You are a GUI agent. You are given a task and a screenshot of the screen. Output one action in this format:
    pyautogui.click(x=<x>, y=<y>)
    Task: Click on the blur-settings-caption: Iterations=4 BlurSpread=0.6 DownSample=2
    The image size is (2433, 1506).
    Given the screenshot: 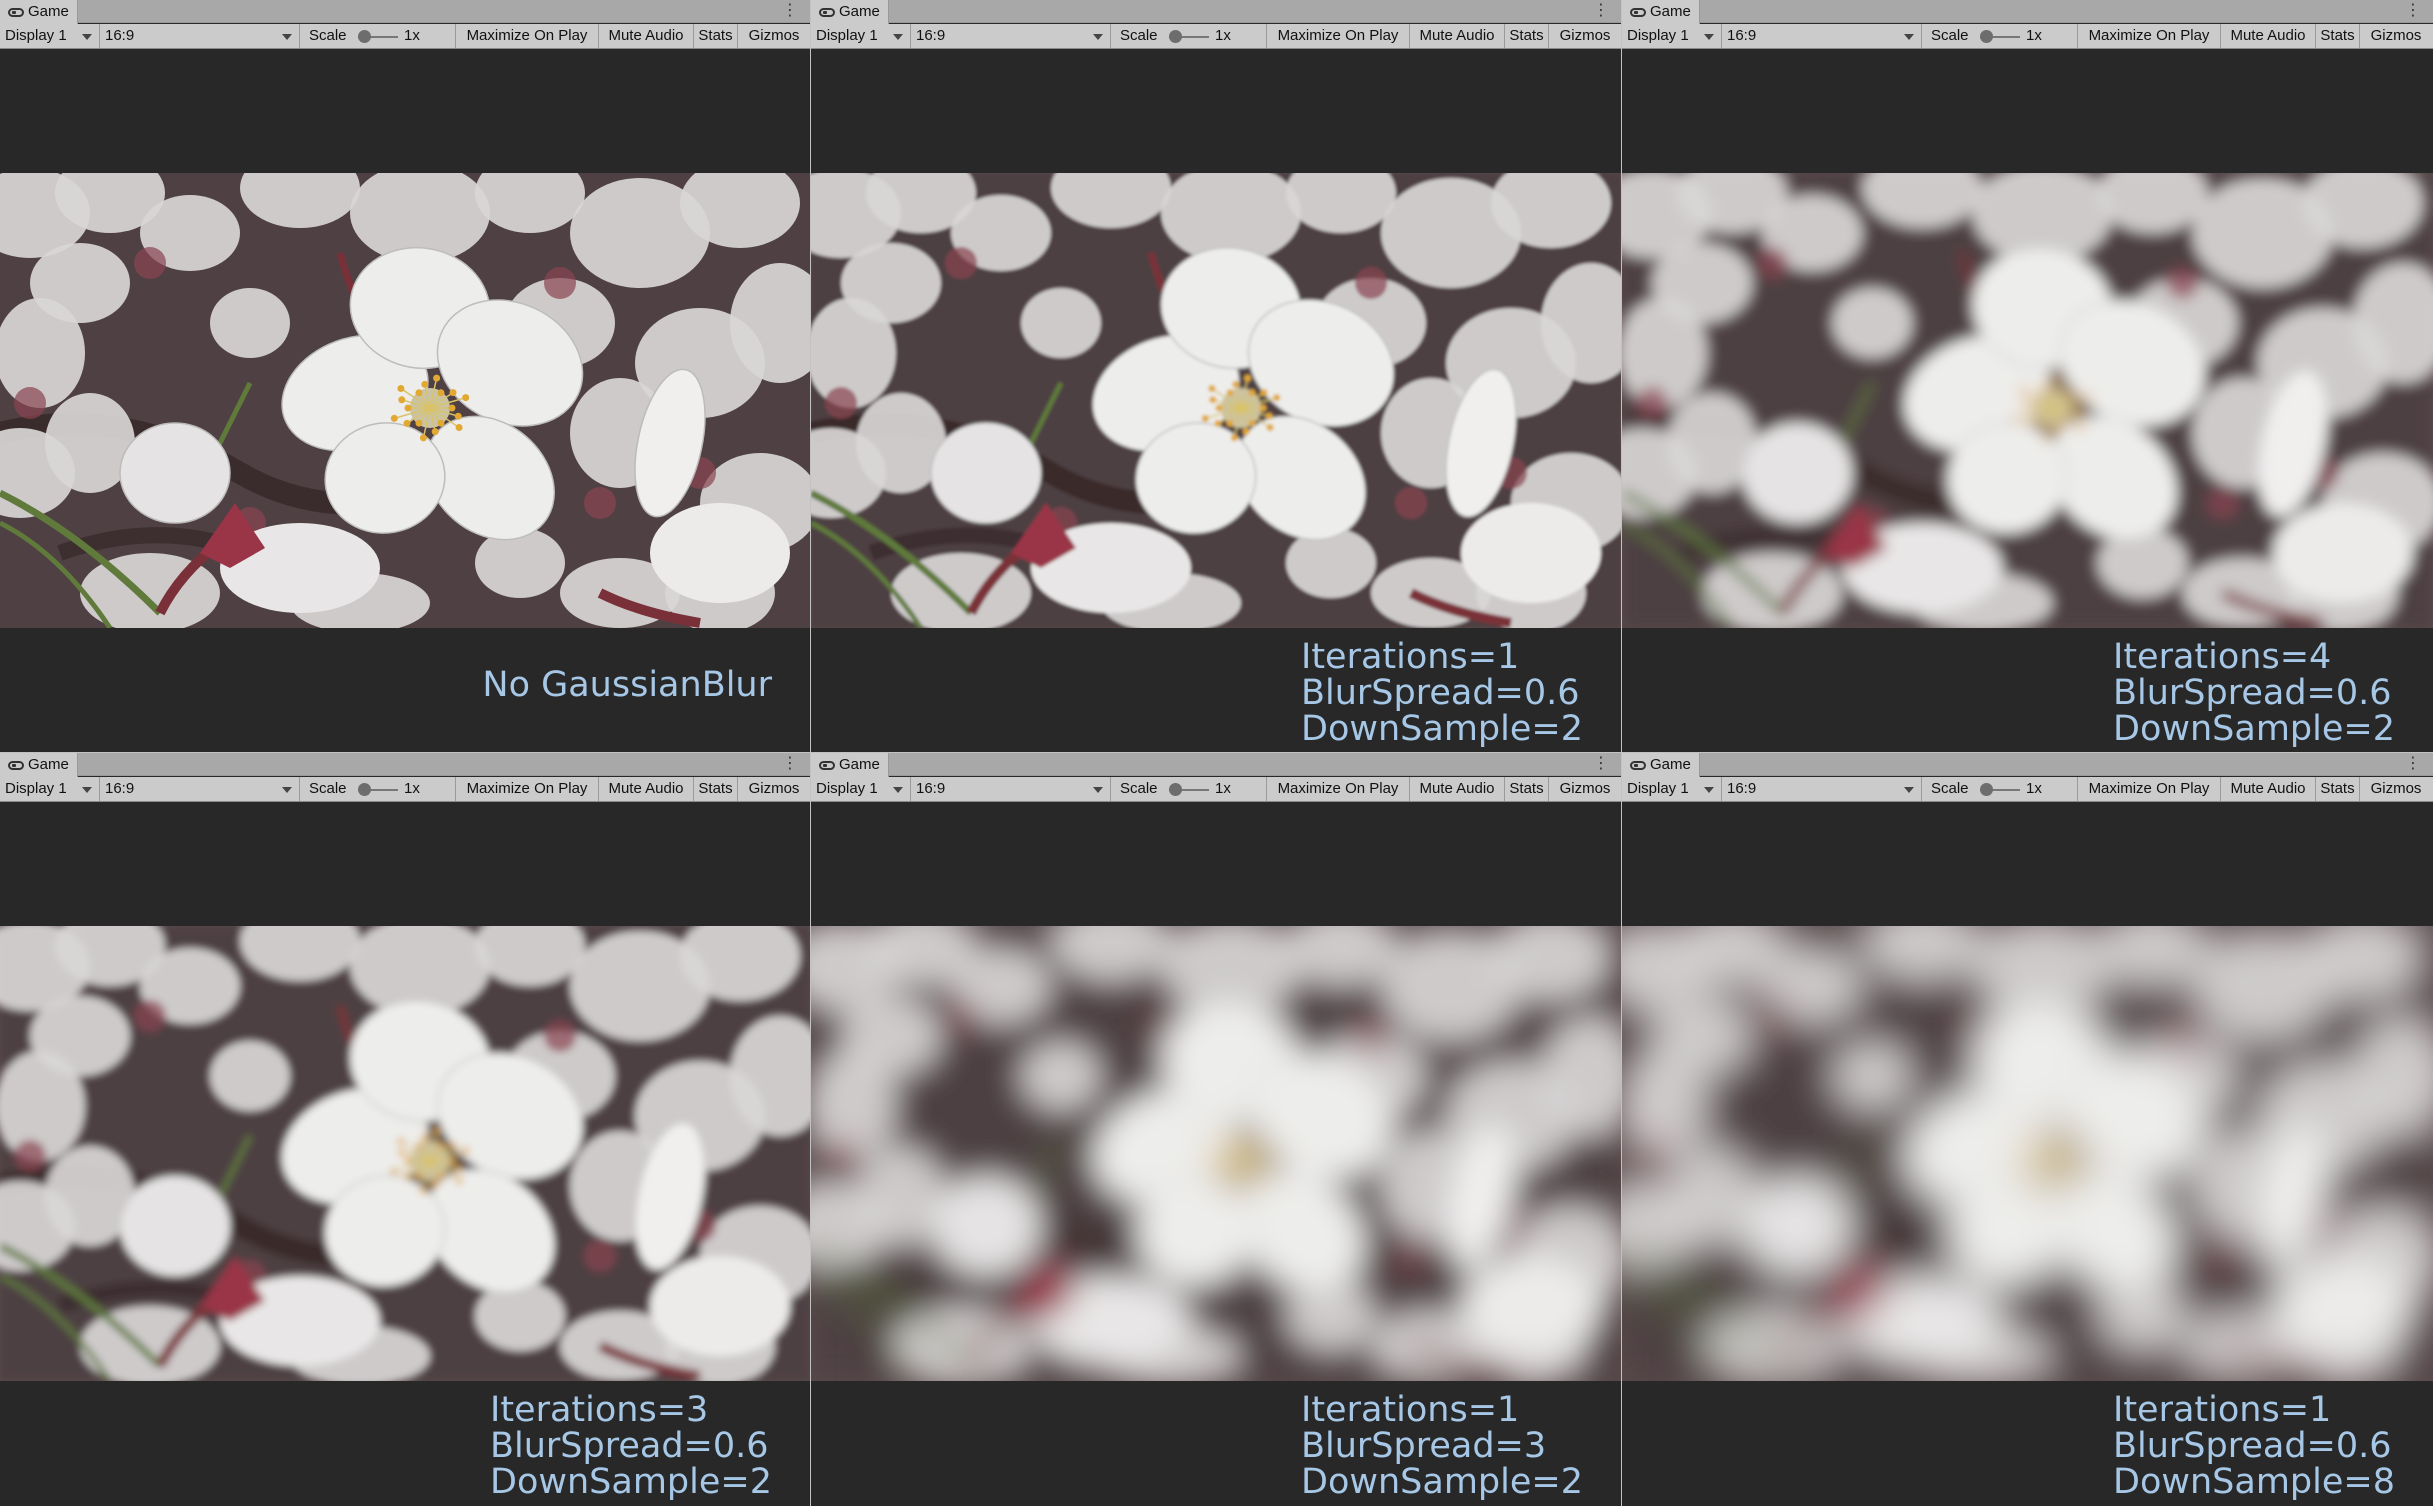 What is the action you would take?
    pyautogui.click(x=2254, y=693)
    